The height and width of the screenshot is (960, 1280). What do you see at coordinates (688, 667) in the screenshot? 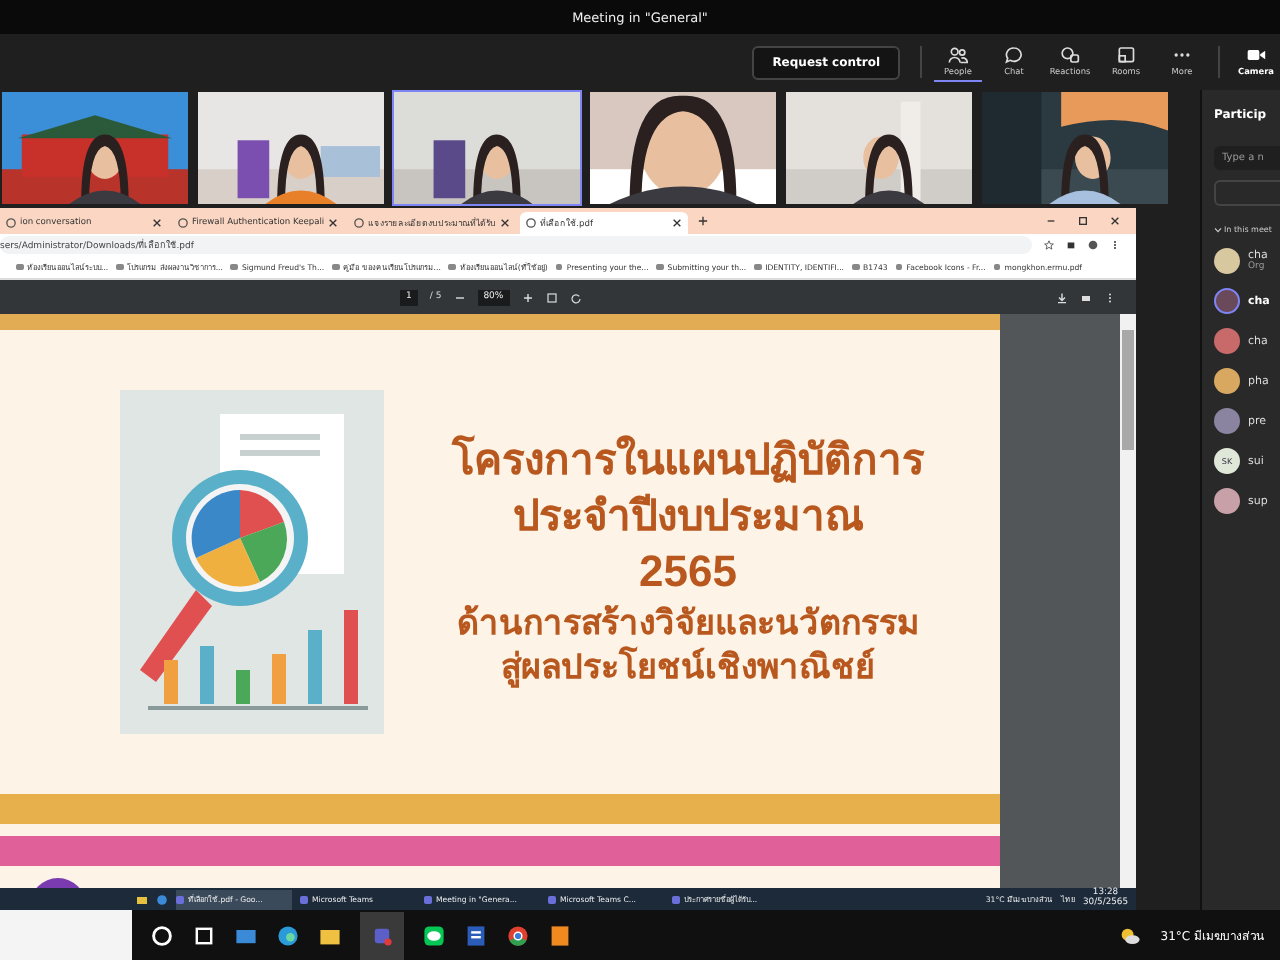
I see `slide-subtitle: สู่ผลประโยชน์เชิงพาณิชย์` at bounding box center [688, 667].